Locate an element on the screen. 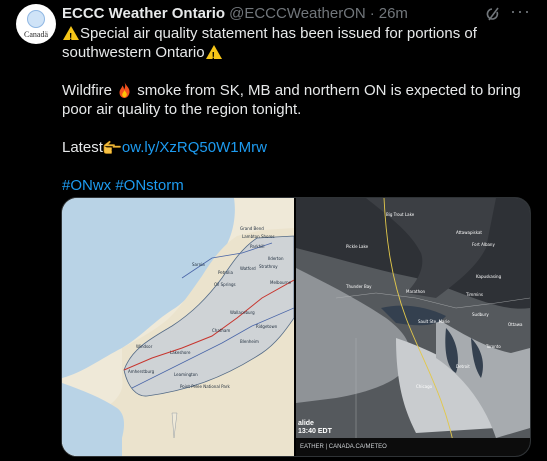 Image resolution: width=547 pixels, height=461 pixels. svg-text: Toronto is located at coordinates (493, 346).